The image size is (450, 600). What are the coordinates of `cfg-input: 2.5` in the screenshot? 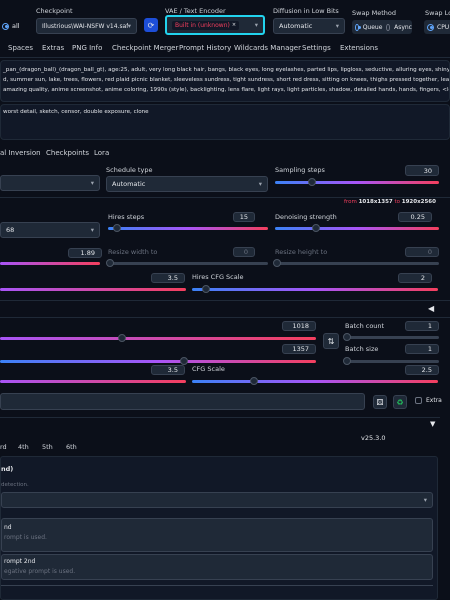 It's located at (422, 370).